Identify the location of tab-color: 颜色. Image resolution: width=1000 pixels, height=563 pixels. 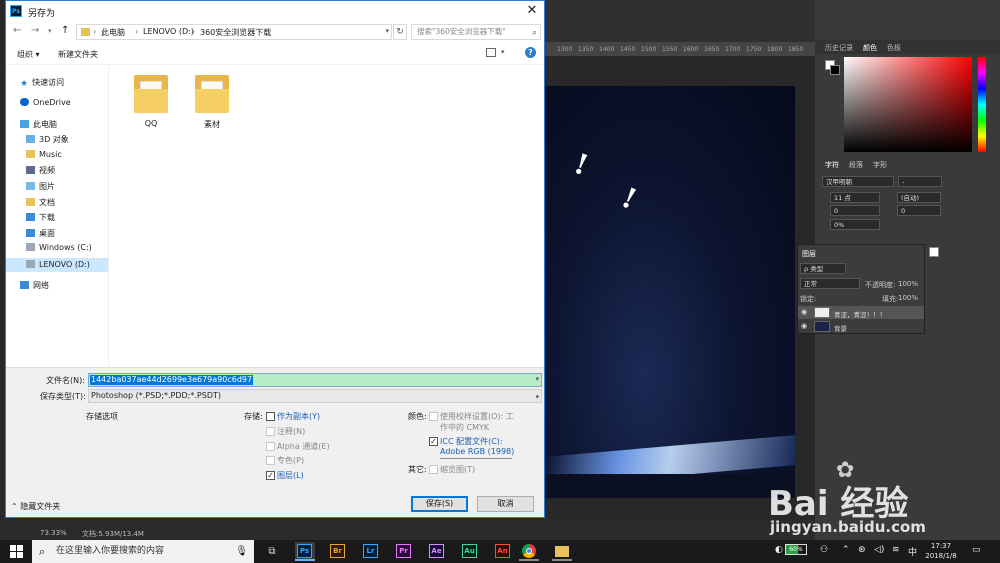
(870, 48).